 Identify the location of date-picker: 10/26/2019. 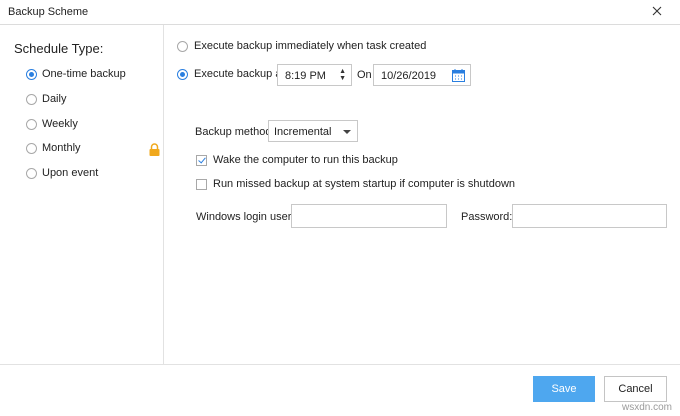
(422, 75).